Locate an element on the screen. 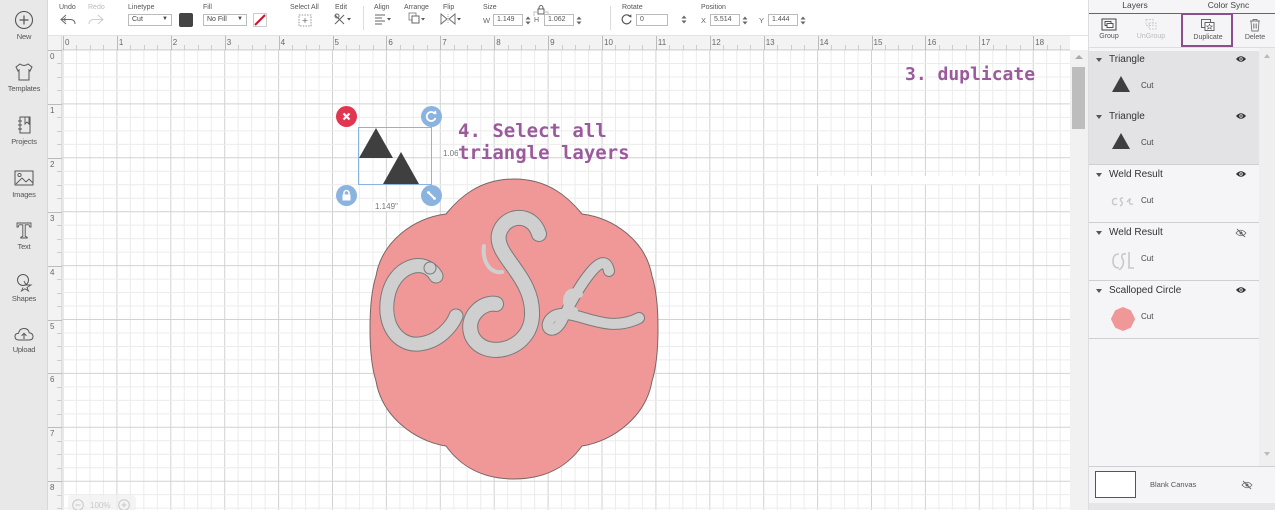 This screenshot has width=1275, height=510. sidebar-item-new: New is located at coordinates (24, 25).